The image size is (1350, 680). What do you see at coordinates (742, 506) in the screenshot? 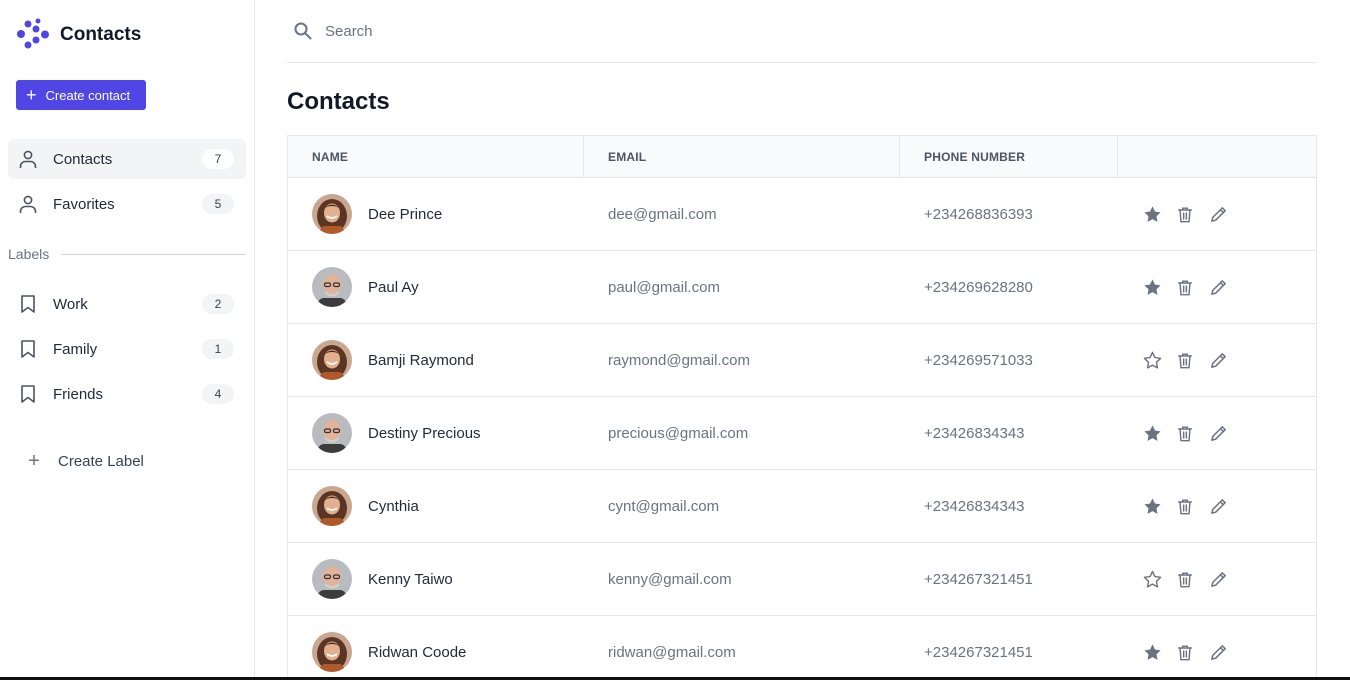
I see `cell-email: cynt@gmail.com` at bounding box center [742, 506].